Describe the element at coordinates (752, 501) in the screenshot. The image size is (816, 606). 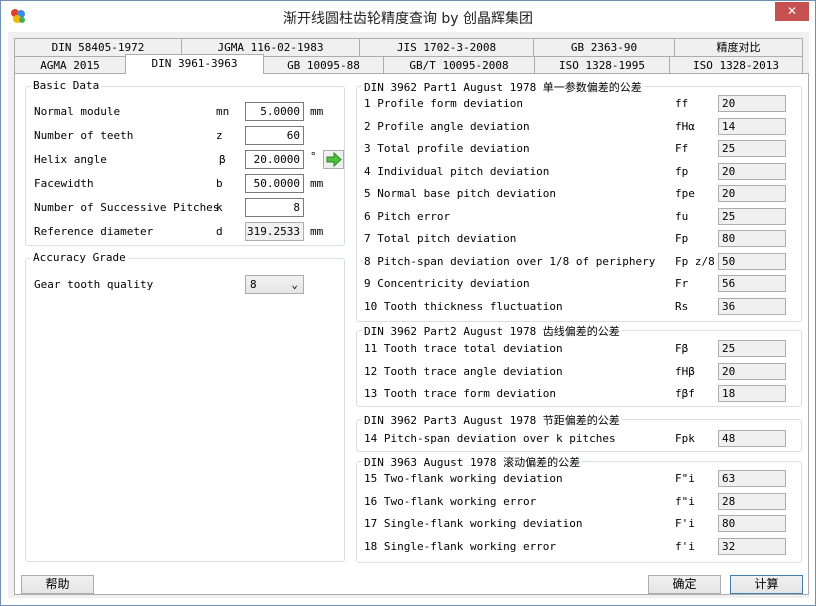
I see `deviation-value-field: 28` at that location.